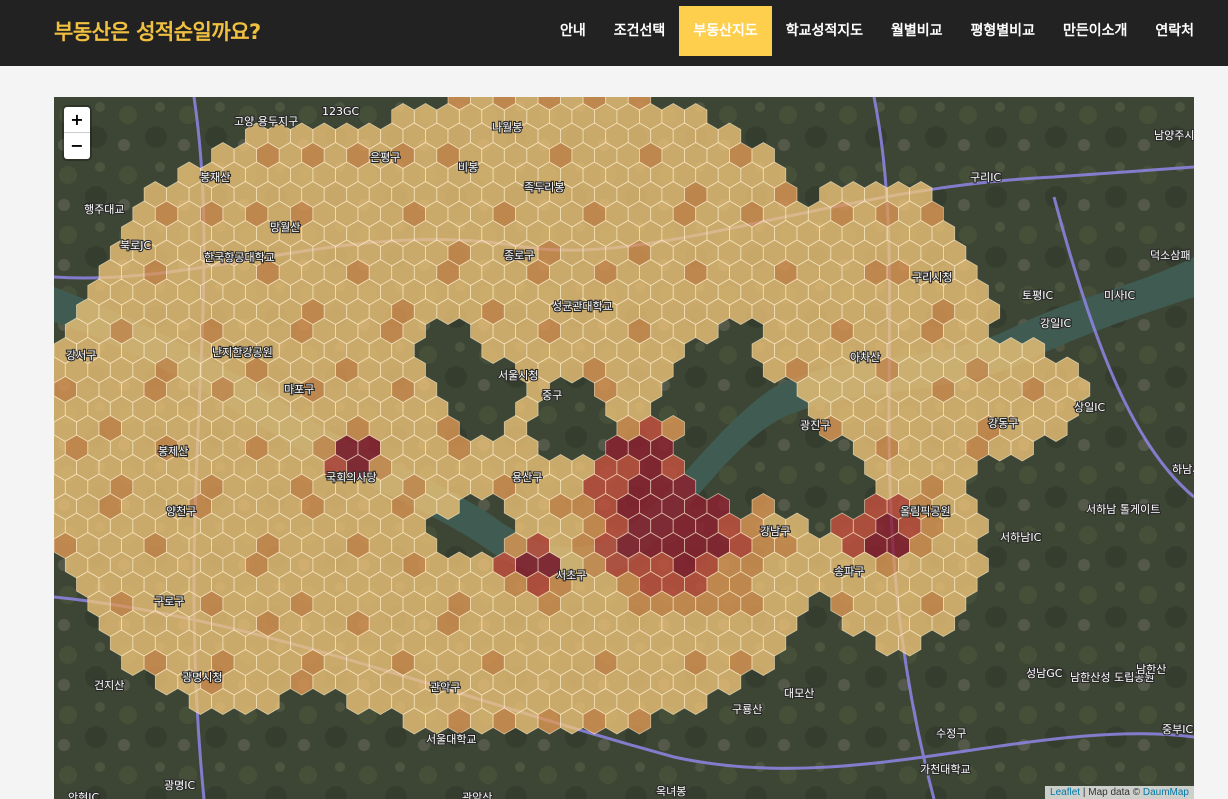 This screenshot has width=1228, height=799. Describe the element at coordinates (747, 709) in the screenshot. I see `map-place-label: 구룡산` at that location.